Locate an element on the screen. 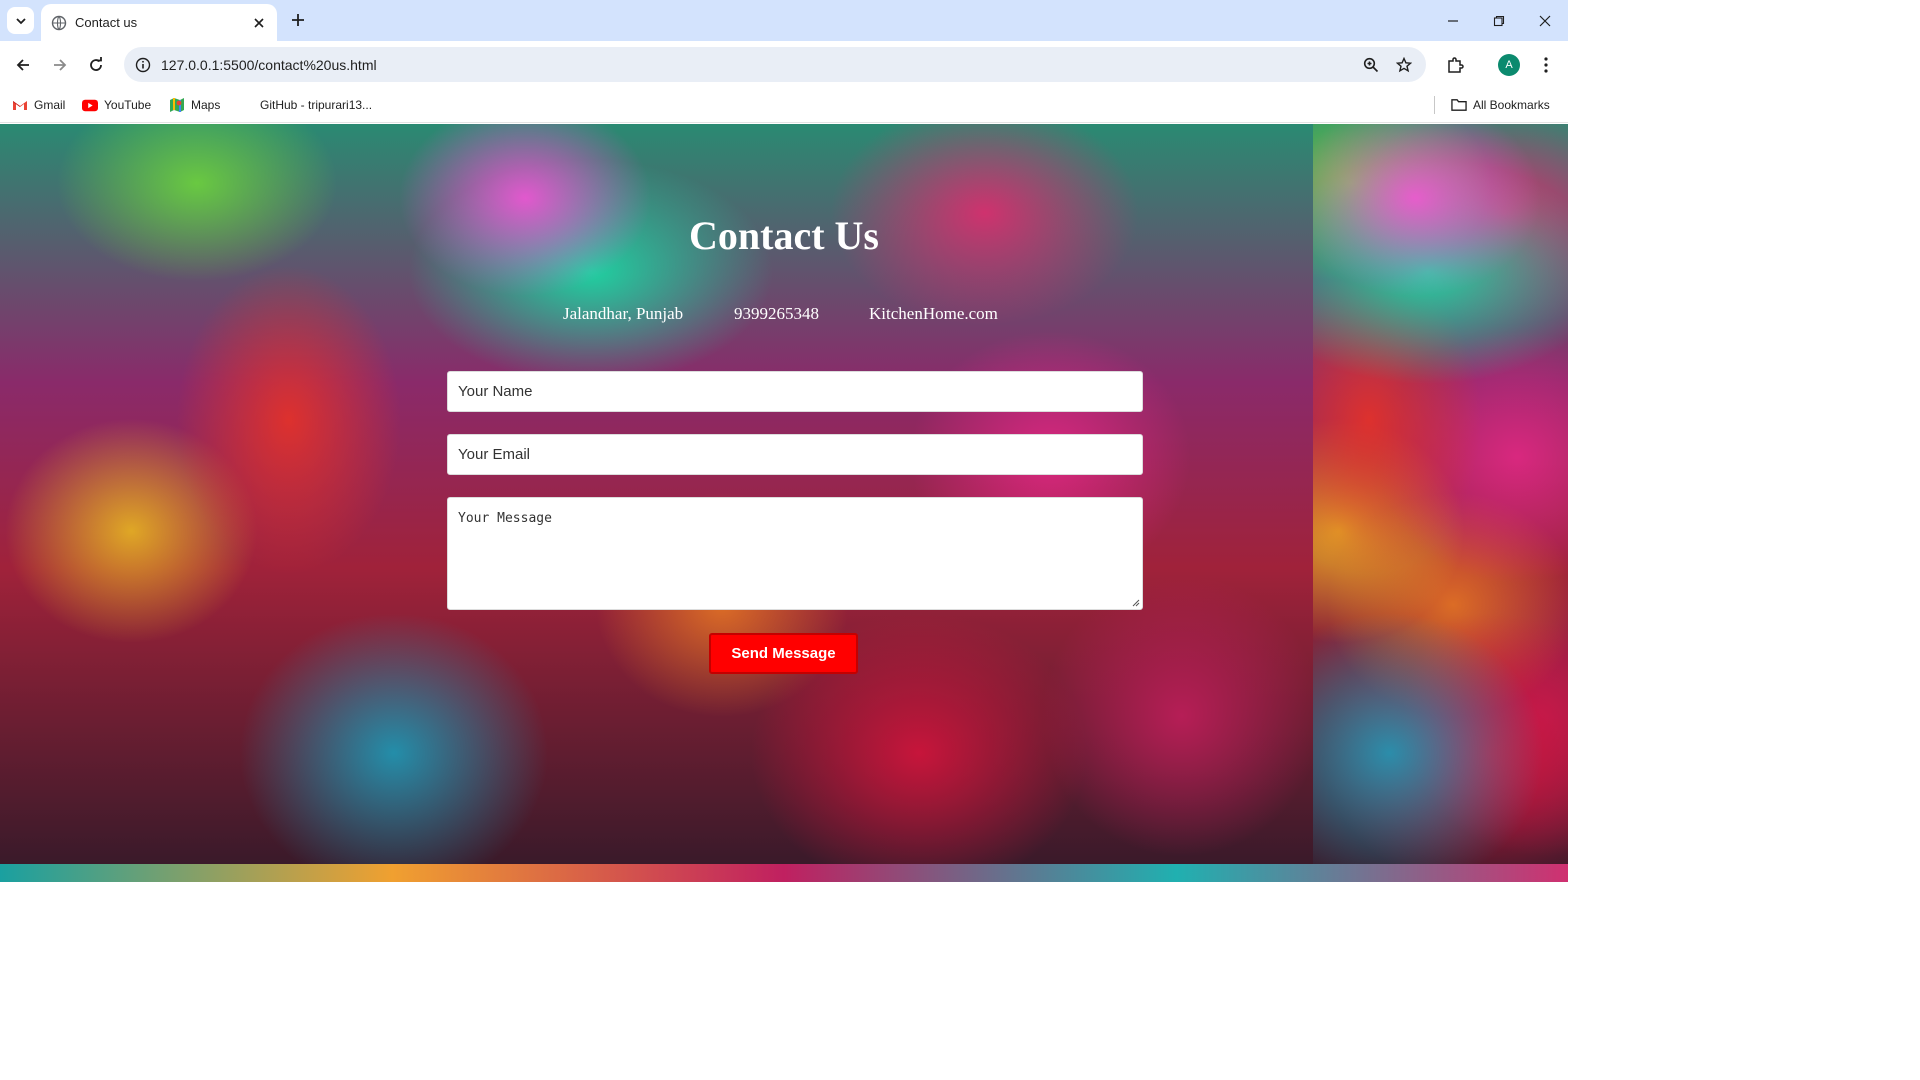 The image size is (1920, 1080). message-textarea: Your Message is located at coordinates (795, 553).